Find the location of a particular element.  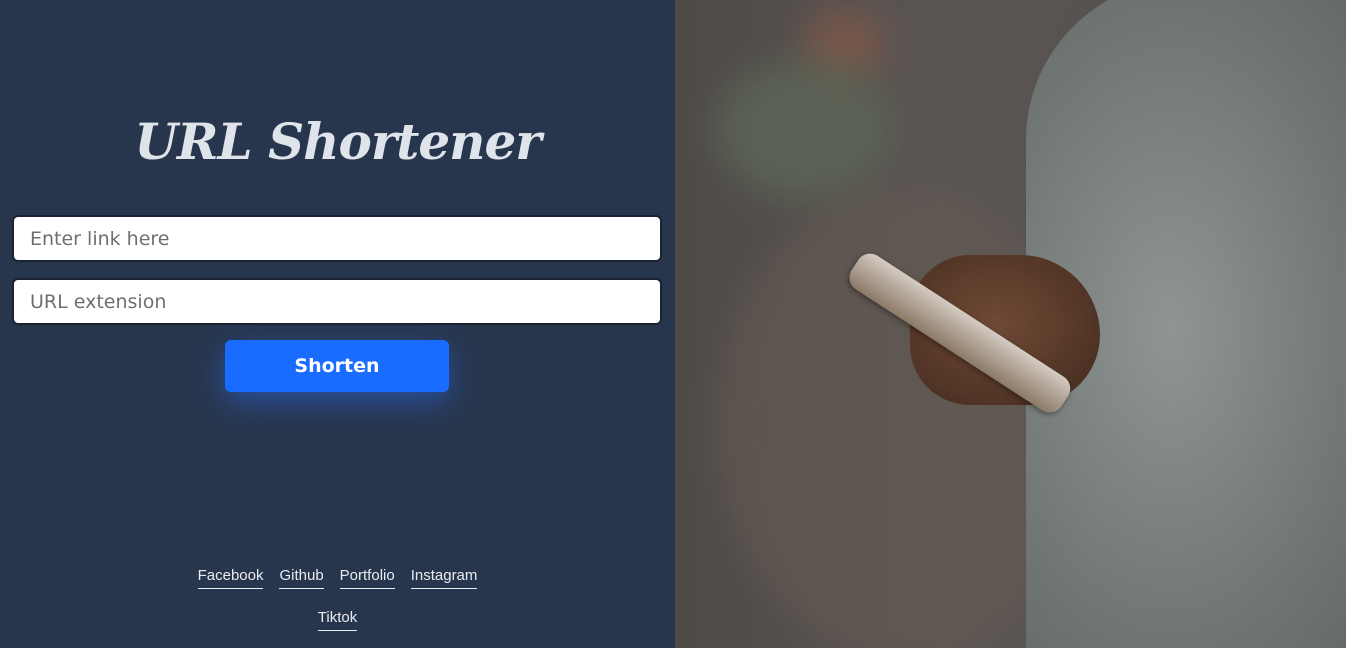

blur-foliage is located at coordinates (805, 130).